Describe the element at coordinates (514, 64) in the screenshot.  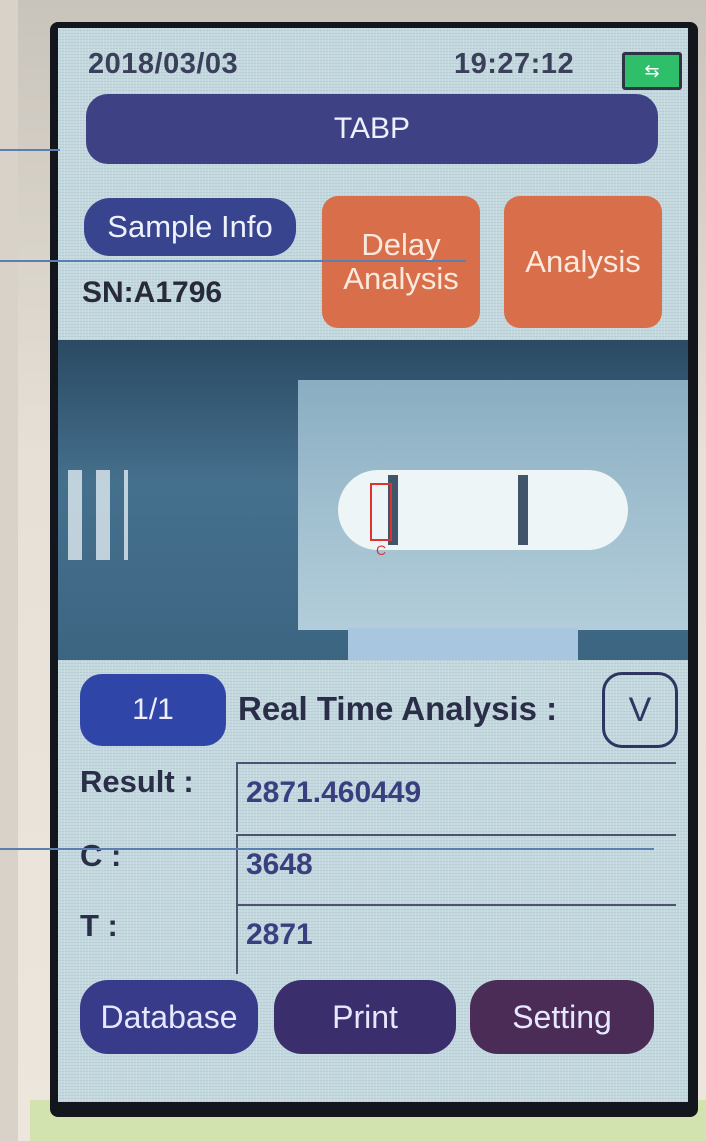
I see `status-time: 19:27:12` at that location.